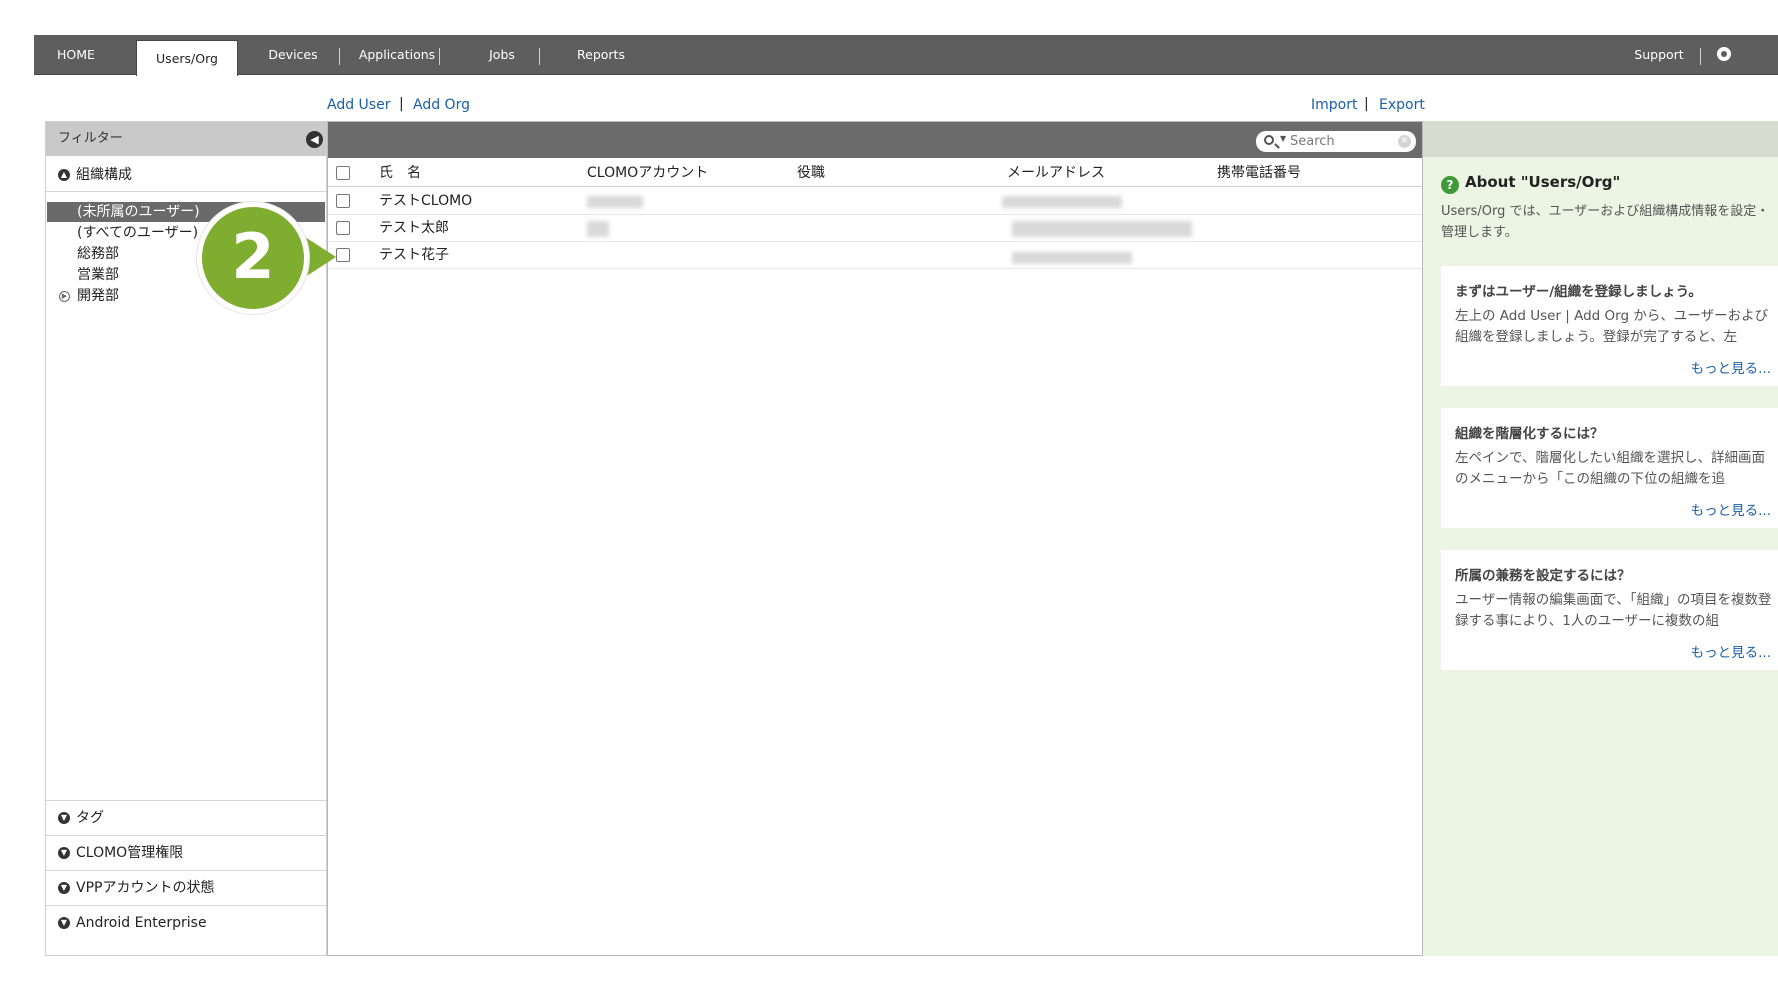 The height and width of the screenshot is (1000, 1778). Describe the element at coordinates (253, 258) in the screenshot. I see `step-badge: 2` at that location.